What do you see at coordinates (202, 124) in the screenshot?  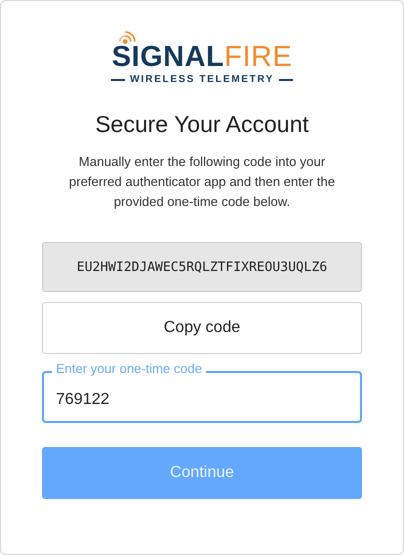 I see `page-title: Secure Your Account` at bounding box center [202, 124].